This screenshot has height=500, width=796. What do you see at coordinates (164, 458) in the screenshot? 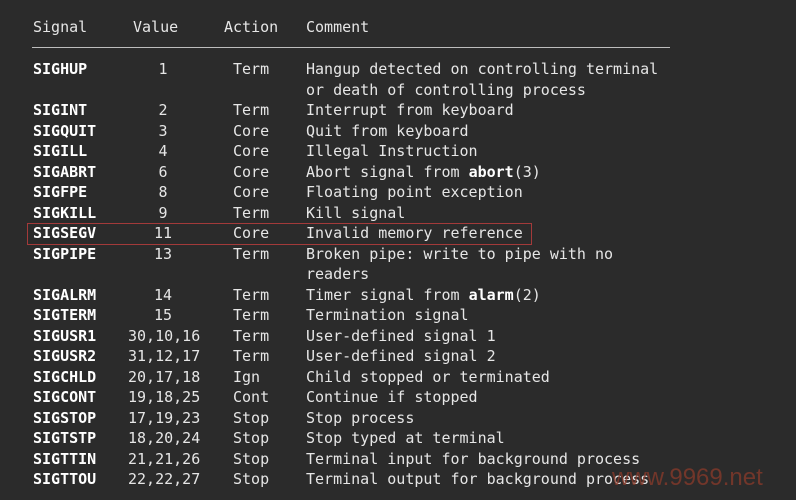
I see `signal-value: 21,21,26` at bounding box center [164, 458].